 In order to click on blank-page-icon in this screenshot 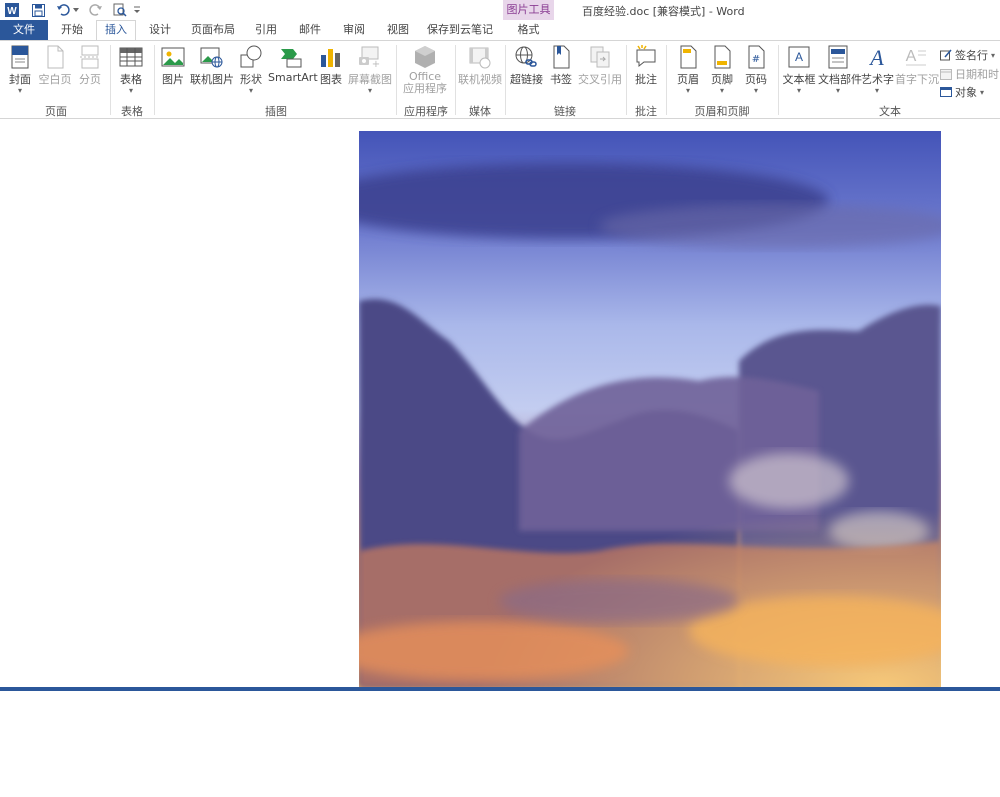, I will do `click(55, 57)`.